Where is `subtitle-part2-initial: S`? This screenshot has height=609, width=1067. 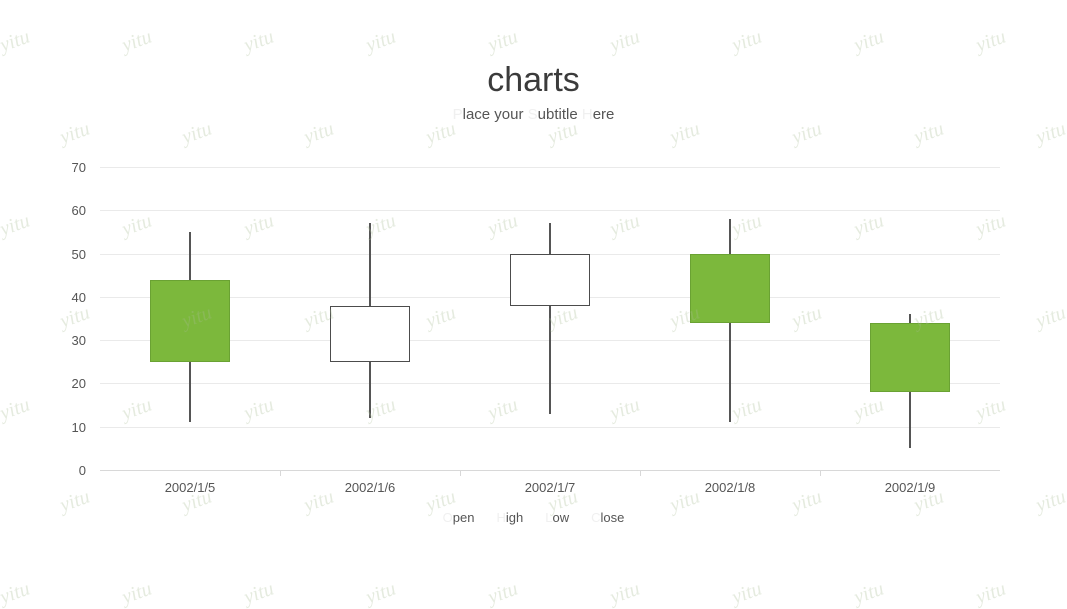
subtitle-part2-initial: S is located at coordinates (532, 114).